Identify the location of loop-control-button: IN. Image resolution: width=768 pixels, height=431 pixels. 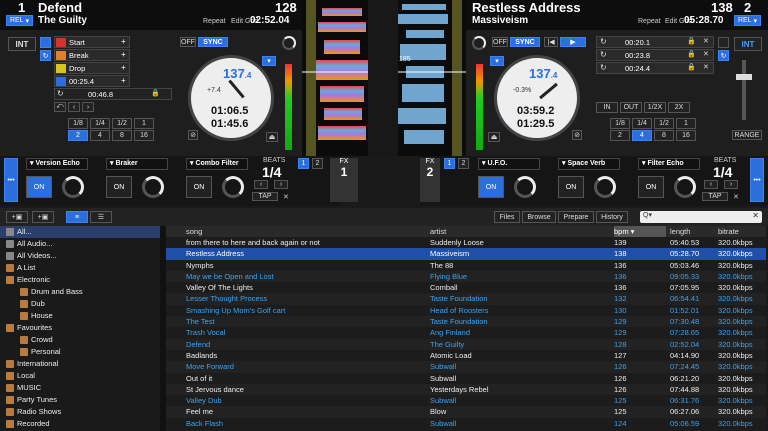
(607, 107).